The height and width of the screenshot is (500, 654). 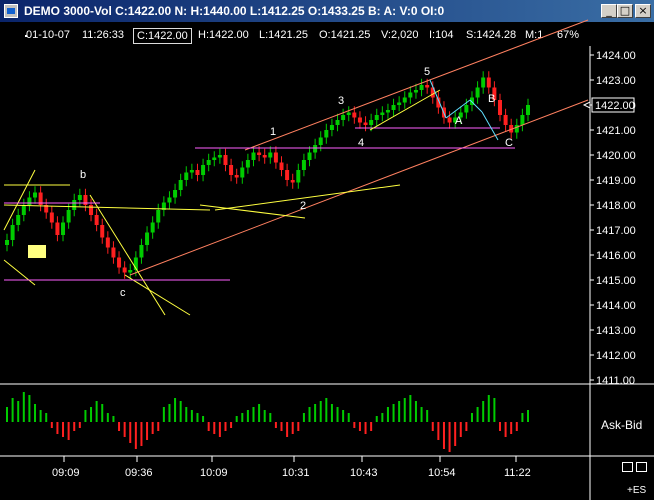 What do you see at coordinates (622, 425) in the screenshot?
I see `indicator-label: Ask-Bid` at bounding box center [622, 425].